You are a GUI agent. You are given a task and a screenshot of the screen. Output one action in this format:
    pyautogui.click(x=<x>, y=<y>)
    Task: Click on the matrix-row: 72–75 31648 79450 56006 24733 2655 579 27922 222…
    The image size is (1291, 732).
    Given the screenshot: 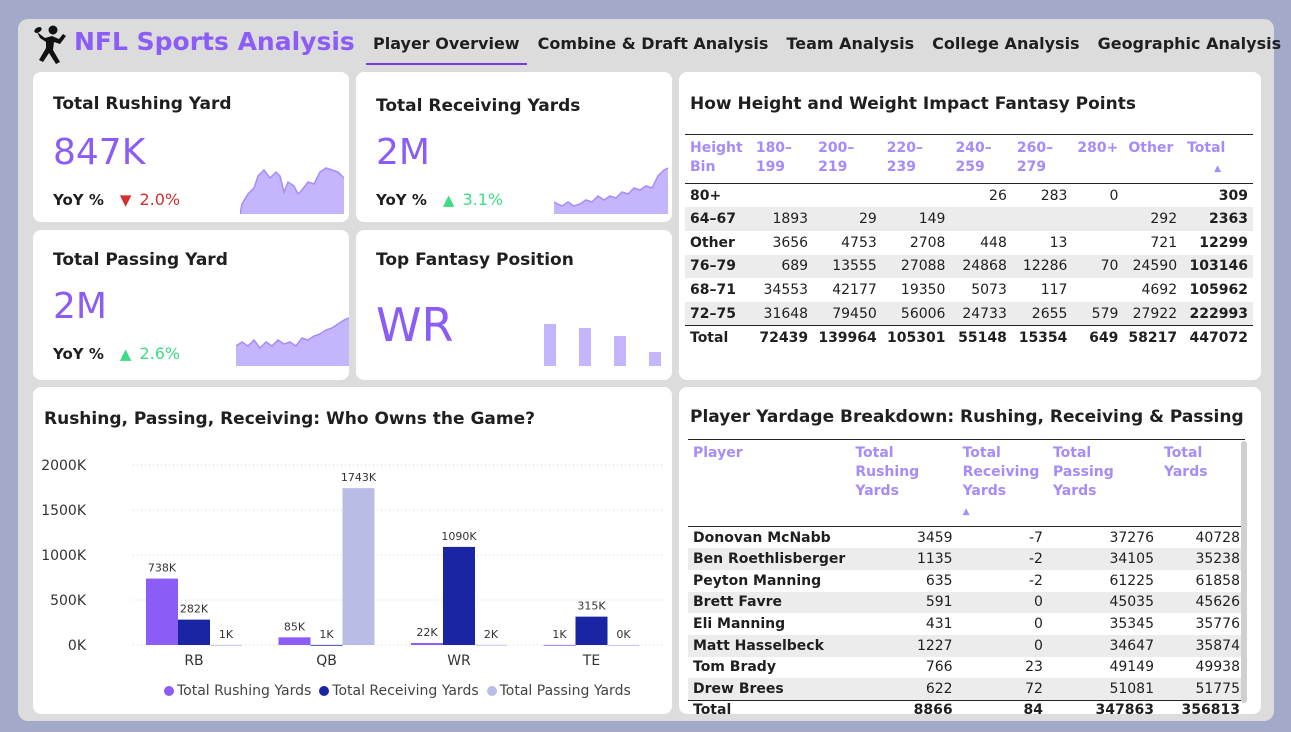 What is the action you would take?
    pyautogui.click(x=969, y=313)
    